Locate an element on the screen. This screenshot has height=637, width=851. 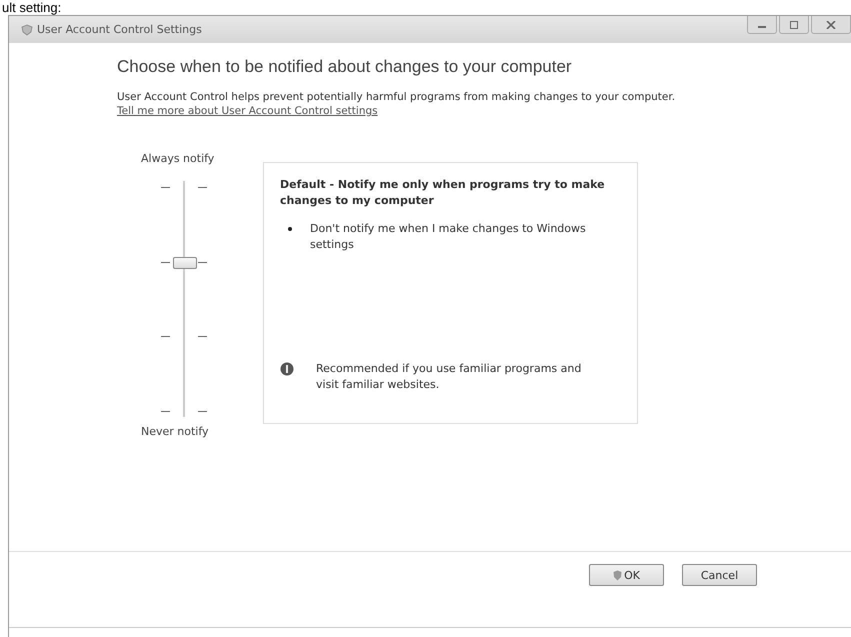
cancel-button: Cancel is located at coordinates (719, 575).